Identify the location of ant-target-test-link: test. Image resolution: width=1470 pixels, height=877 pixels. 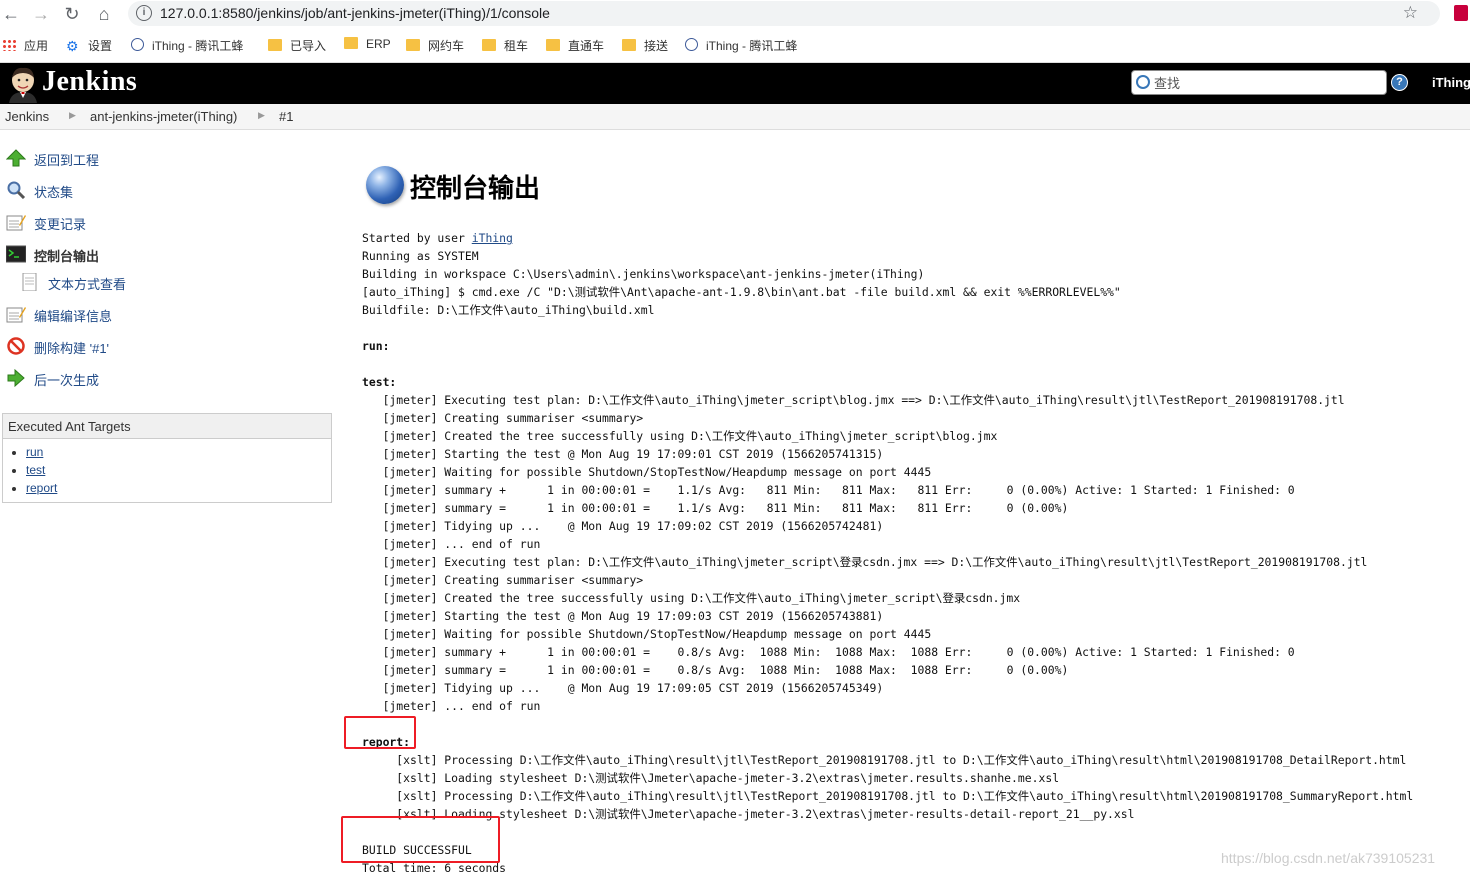
(35, 470).